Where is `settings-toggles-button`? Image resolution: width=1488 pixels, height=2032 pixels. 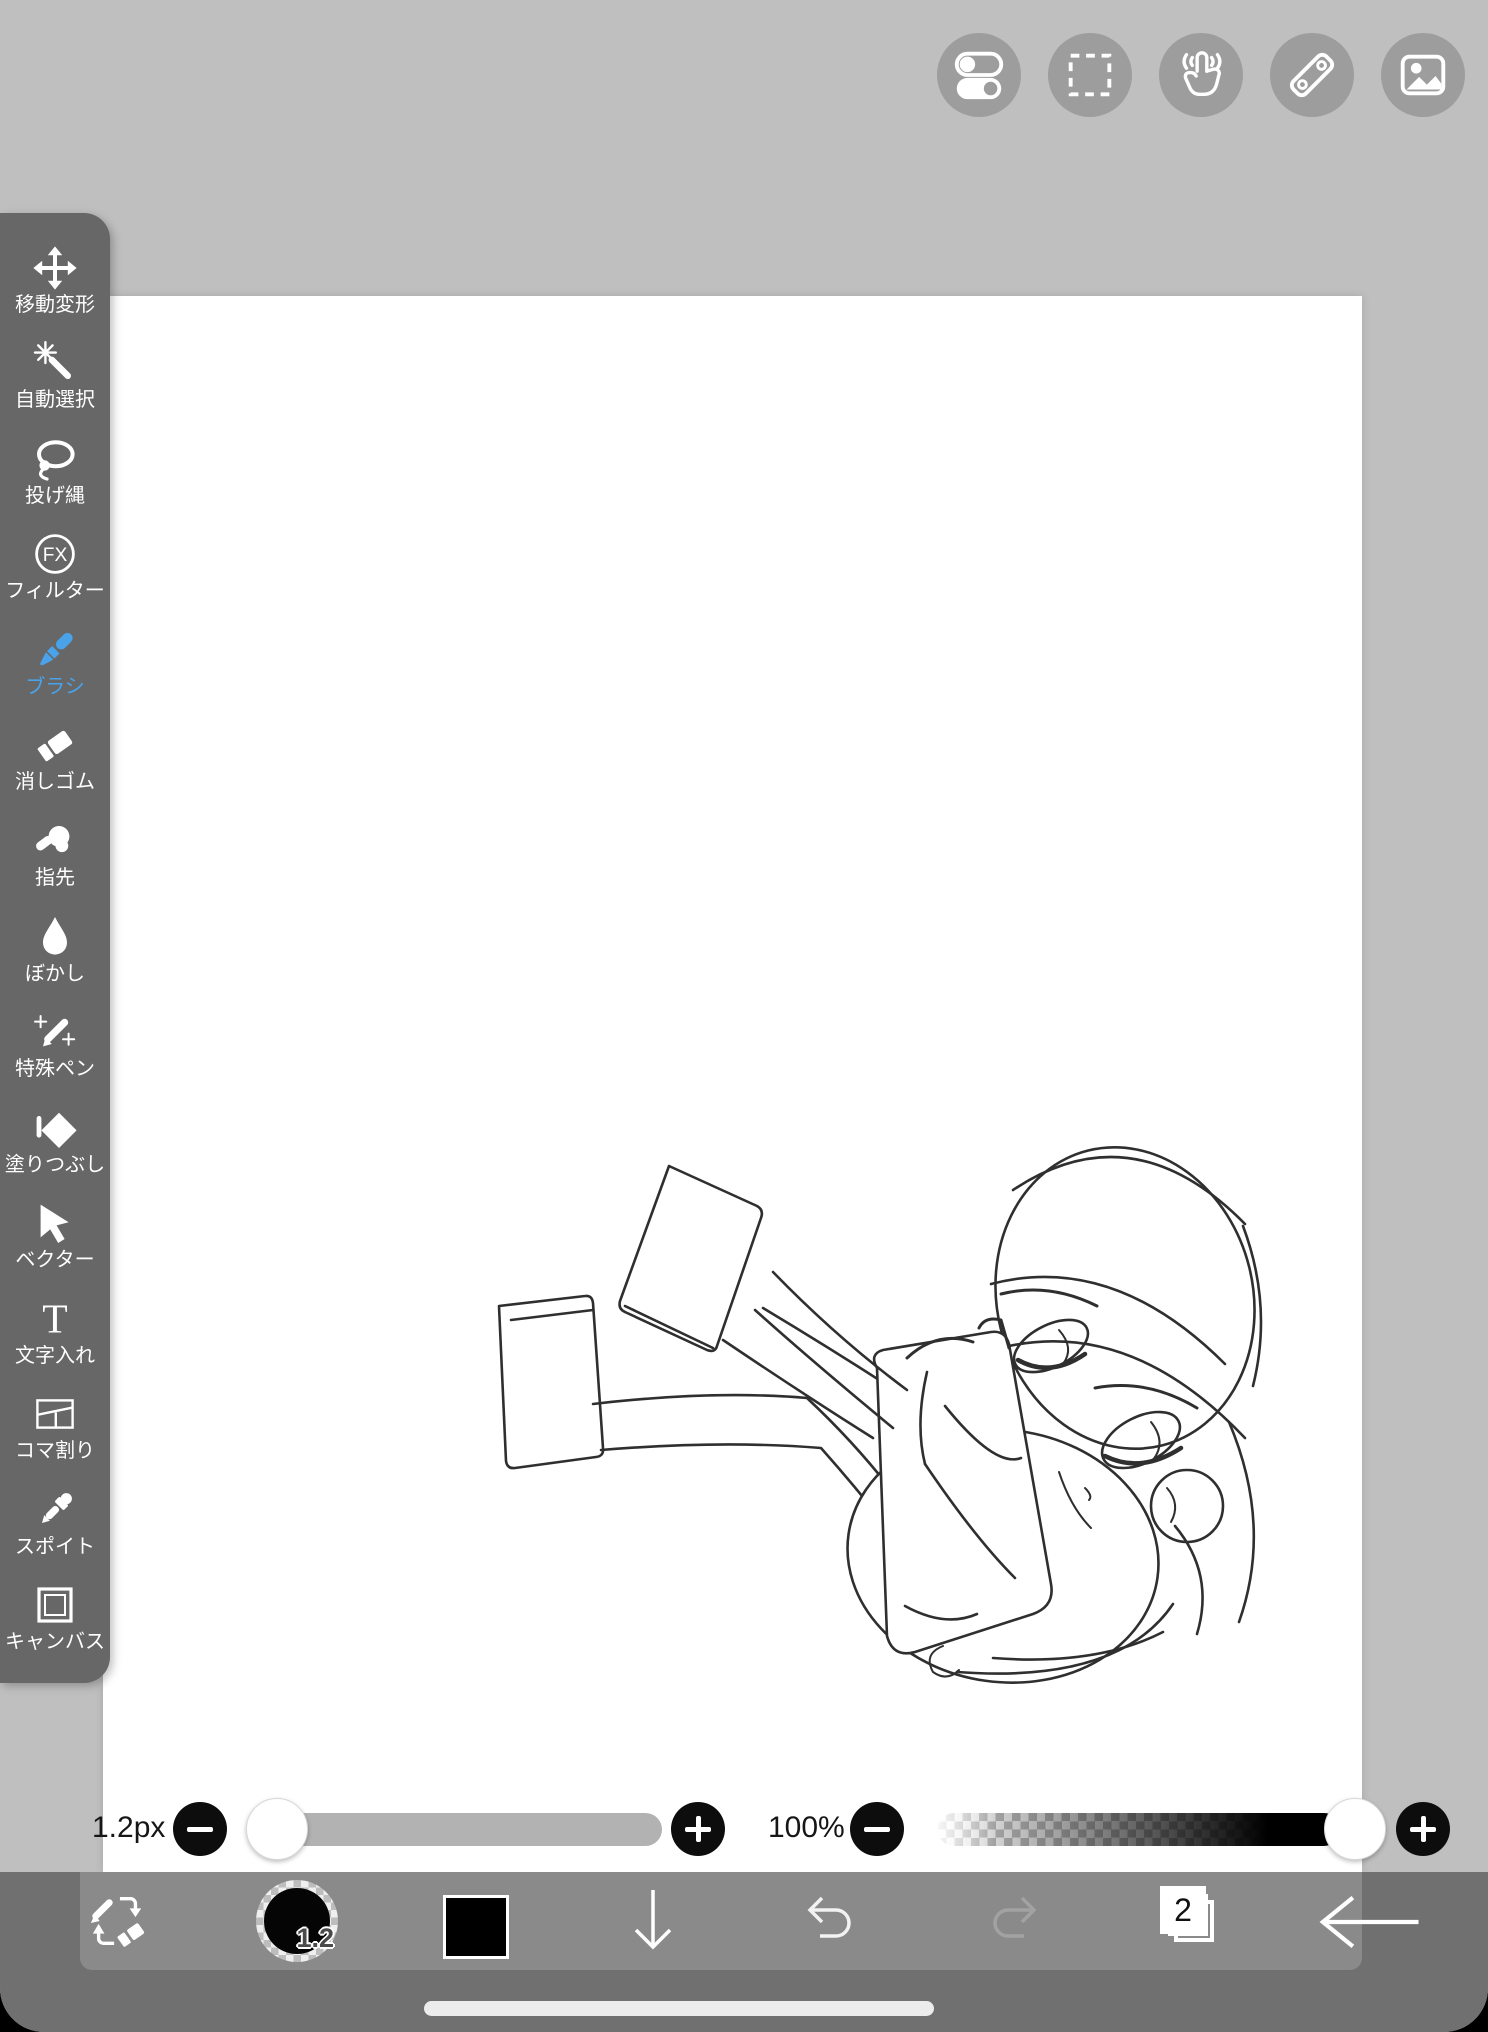
settings-toggles-button is located at coordinates (979, 75).